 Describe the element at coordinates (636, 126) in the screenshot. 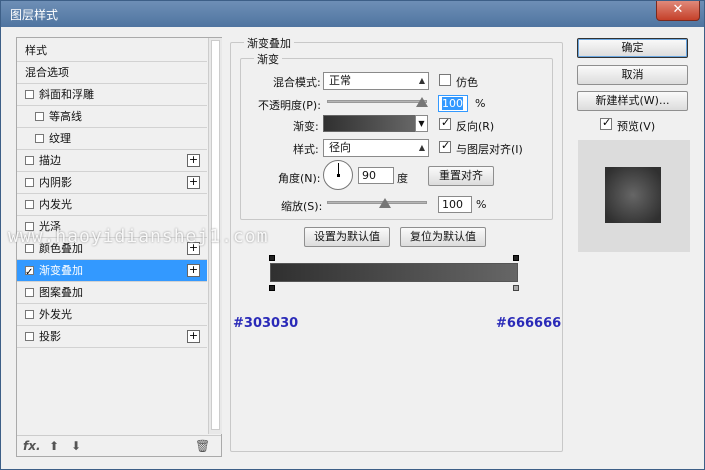

I see `preview-label: 预览(V)` at that location.